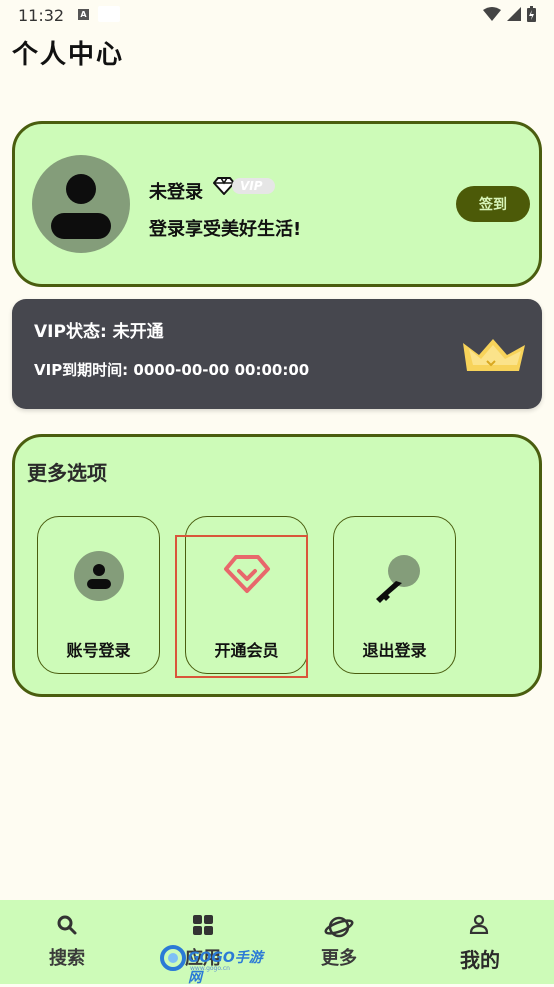 This screenshot has width=554, height=987. What do you see at coordinates (277, 942) in the screenshot?
I see `bottom-nav: 搜索 应用 更多 我的` at bounding box center [277, 942].